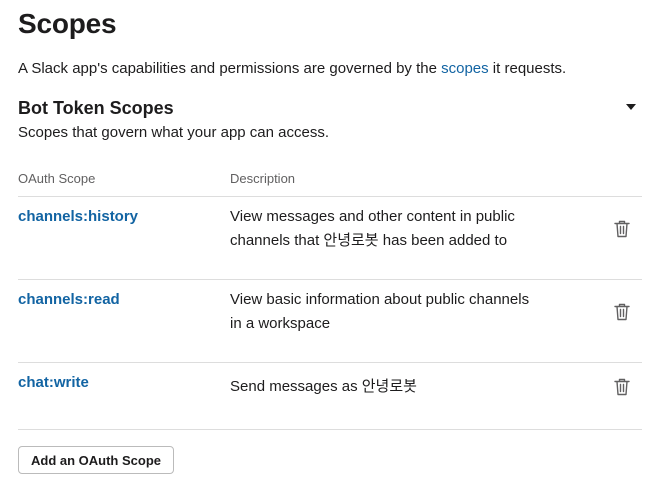  What do you see at coordinates (78, 216) in the screenshot?
I see `scope-name: channels:history` at bounding box center [78, 216].